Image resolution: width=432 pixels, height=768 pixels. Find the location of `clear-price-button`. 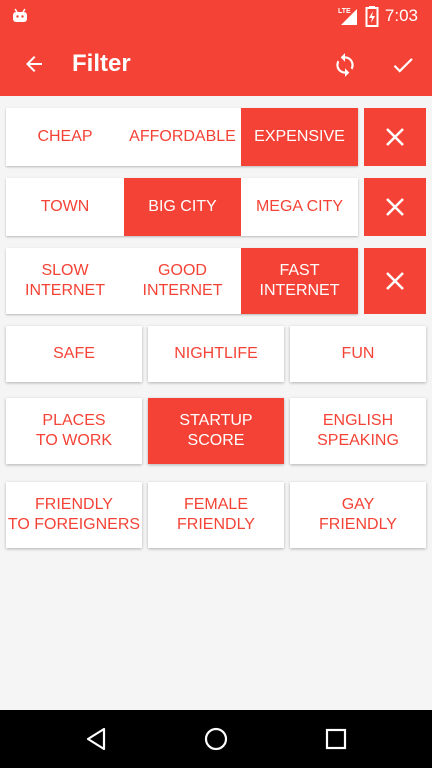

clear-price-button is located at coordinates (395, 137).